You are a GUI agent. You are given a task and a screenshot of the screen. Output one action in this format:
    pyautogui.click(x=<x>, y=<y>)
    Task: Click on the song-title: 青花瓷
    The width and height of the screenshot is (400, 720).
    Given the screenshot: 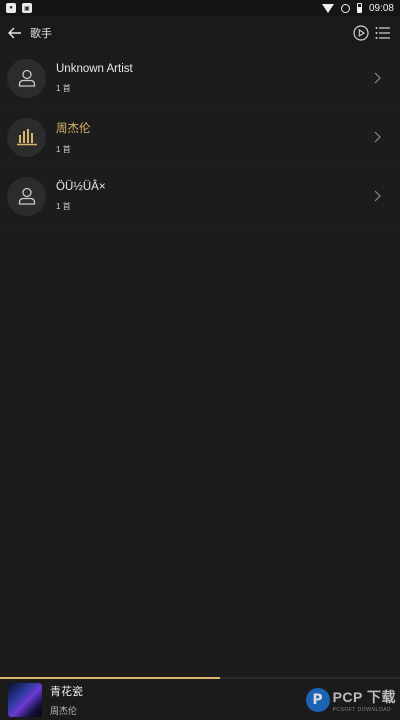 What is the action you would take?
    pyautogui.click(x=66, y=691)
    